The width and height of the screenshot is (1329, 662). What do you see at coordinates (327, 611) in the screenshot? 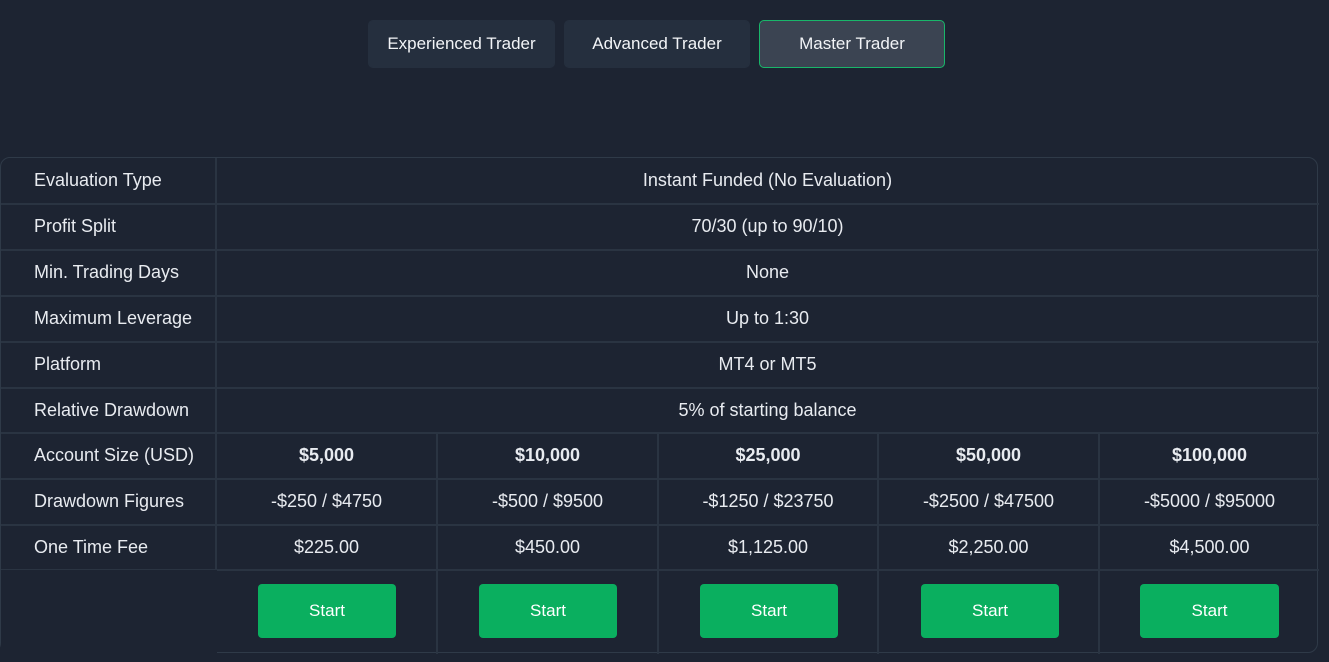
I see `start-button-5000: Start` at bounding box center [327, 611].